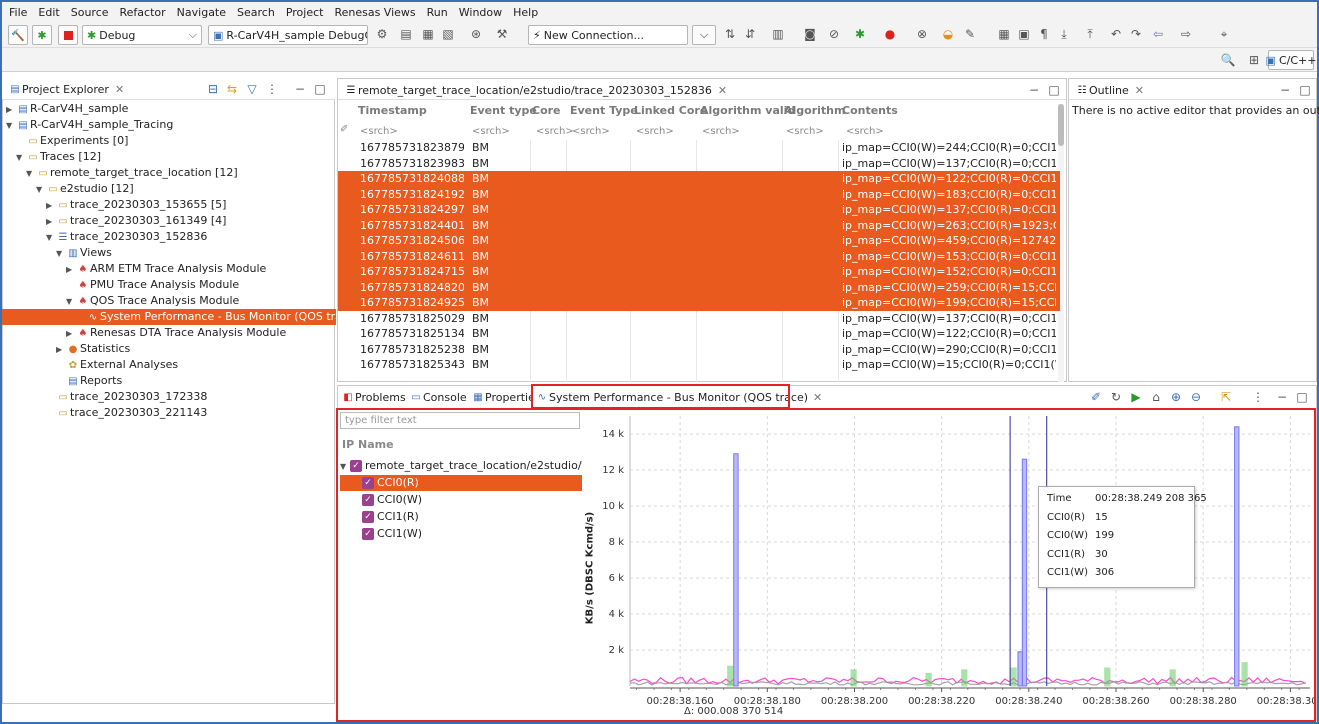 Image resolution: width=1319 pixels, height=724 pixels. Describe the element at coordinates (374, 12) in the screenshot. I see `menu-renesas-views: Renesas Views` at that location.